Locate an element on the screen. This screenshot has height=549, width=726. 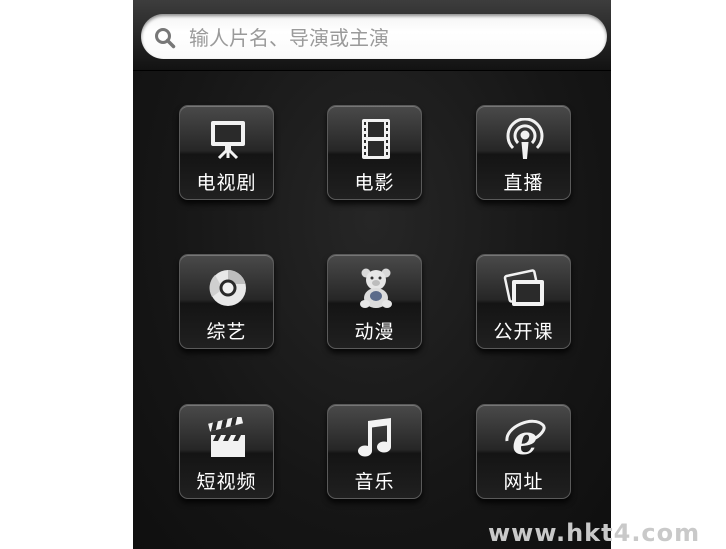
category-label: 动漫 is located at coordinates (374, 332).